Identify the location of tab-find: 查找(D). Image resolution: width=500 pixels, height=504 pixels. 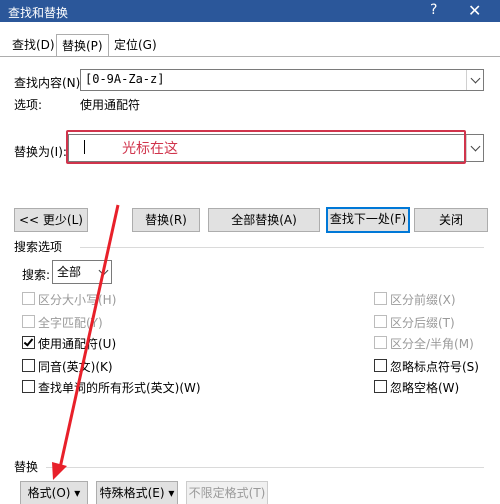
(33, 45).